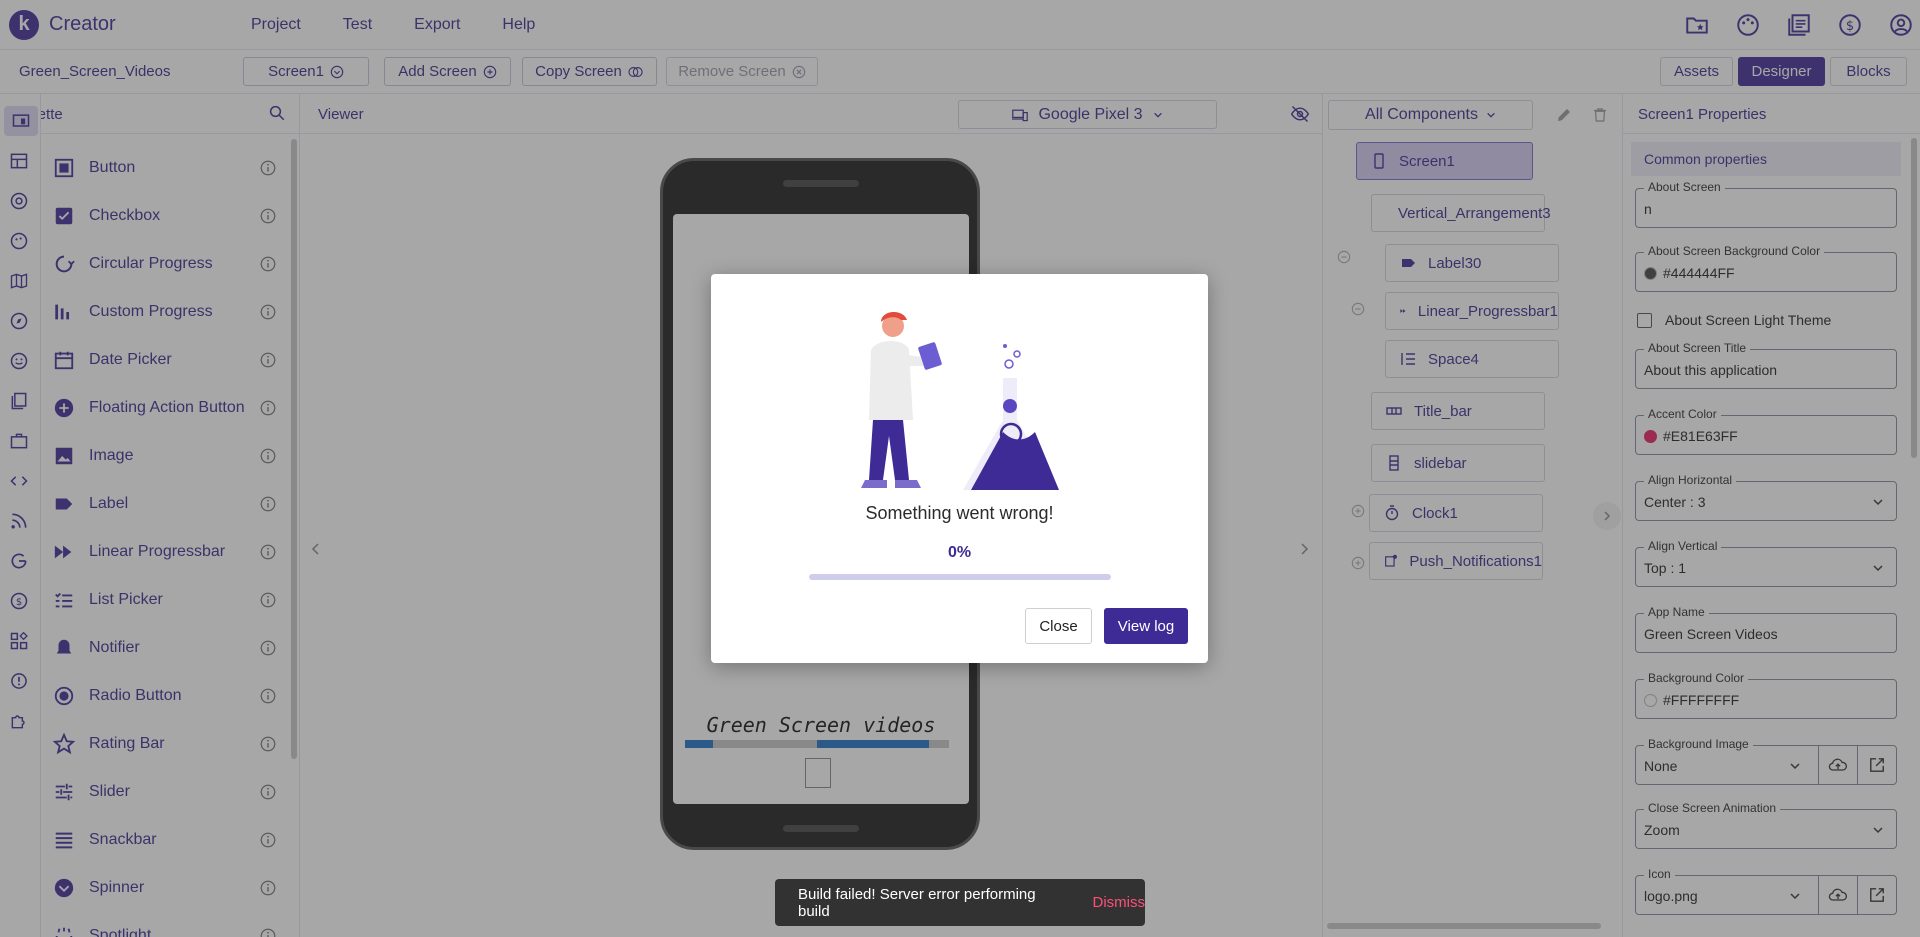 This screenshot has width=1920, height=937. What do you see at coordinates (1058, 626) in the screenshot?
I see `close-button: Close` at bounding box center [1058, 626].